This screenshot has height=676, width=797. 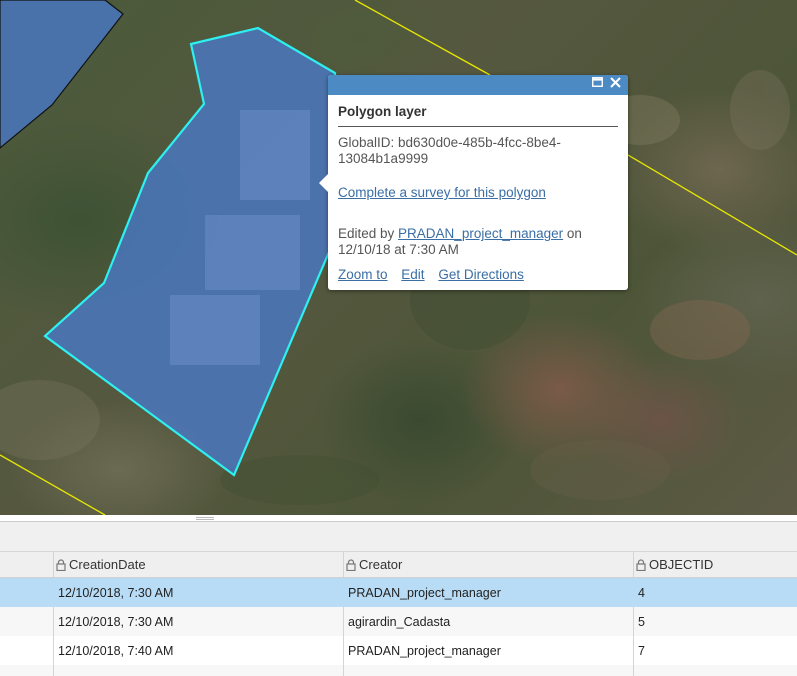 I want to click on objectid-cell: 7, so click(x=715, y=650).